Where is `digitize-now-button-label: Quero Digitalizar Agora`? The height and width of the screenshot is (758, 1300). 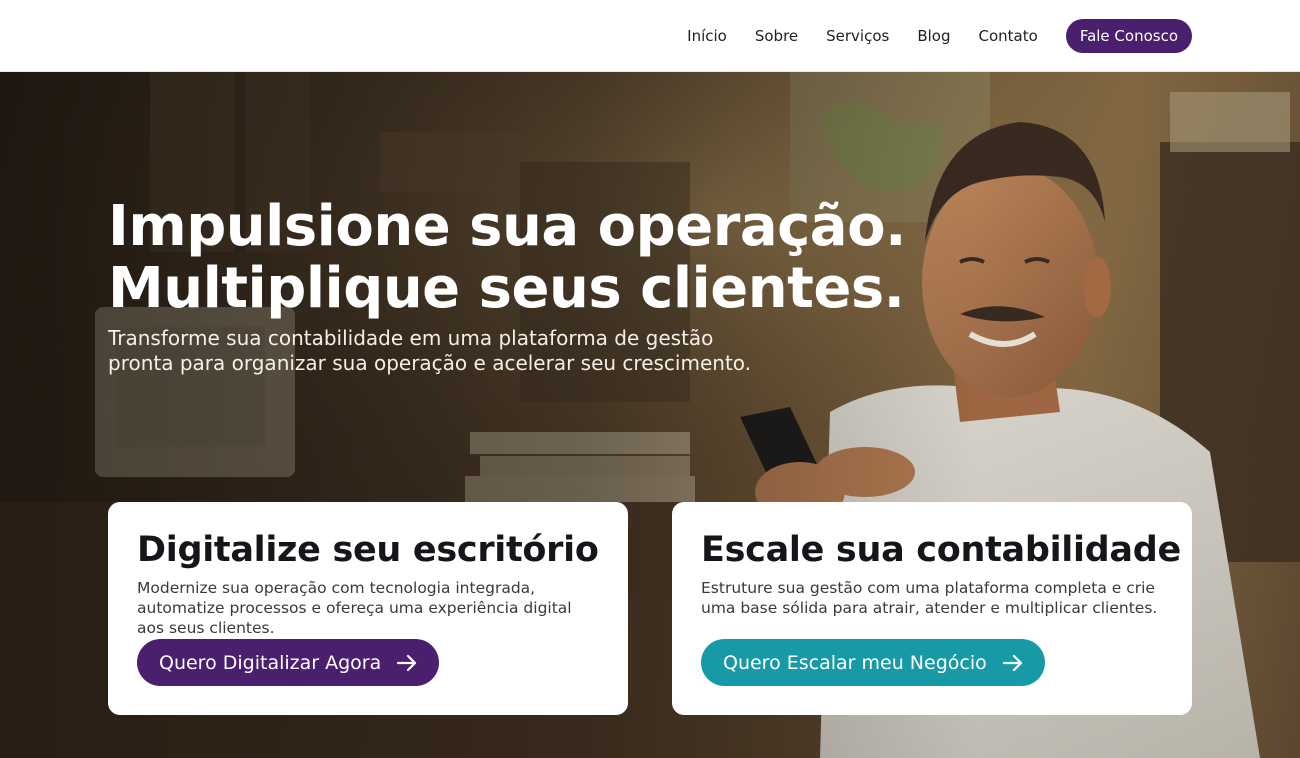
digitize-now-button-label: Quero Digitalizar Agora is located at coordinates (270, 662).